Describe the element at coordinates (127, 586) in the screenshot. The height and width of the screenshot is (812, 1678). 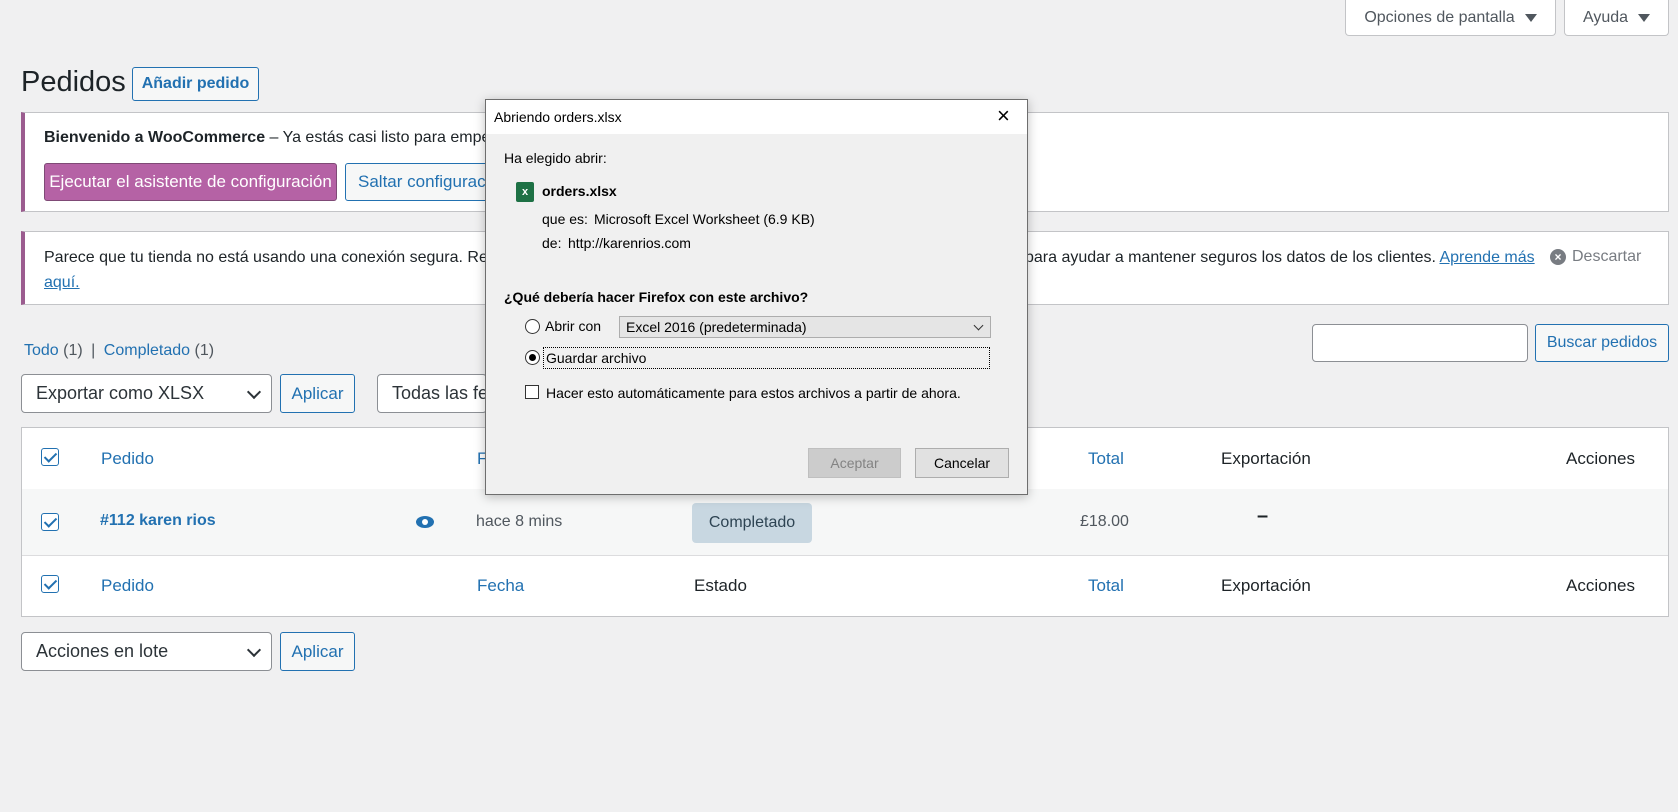
I see `column-order-footer: Pedido` at that location.